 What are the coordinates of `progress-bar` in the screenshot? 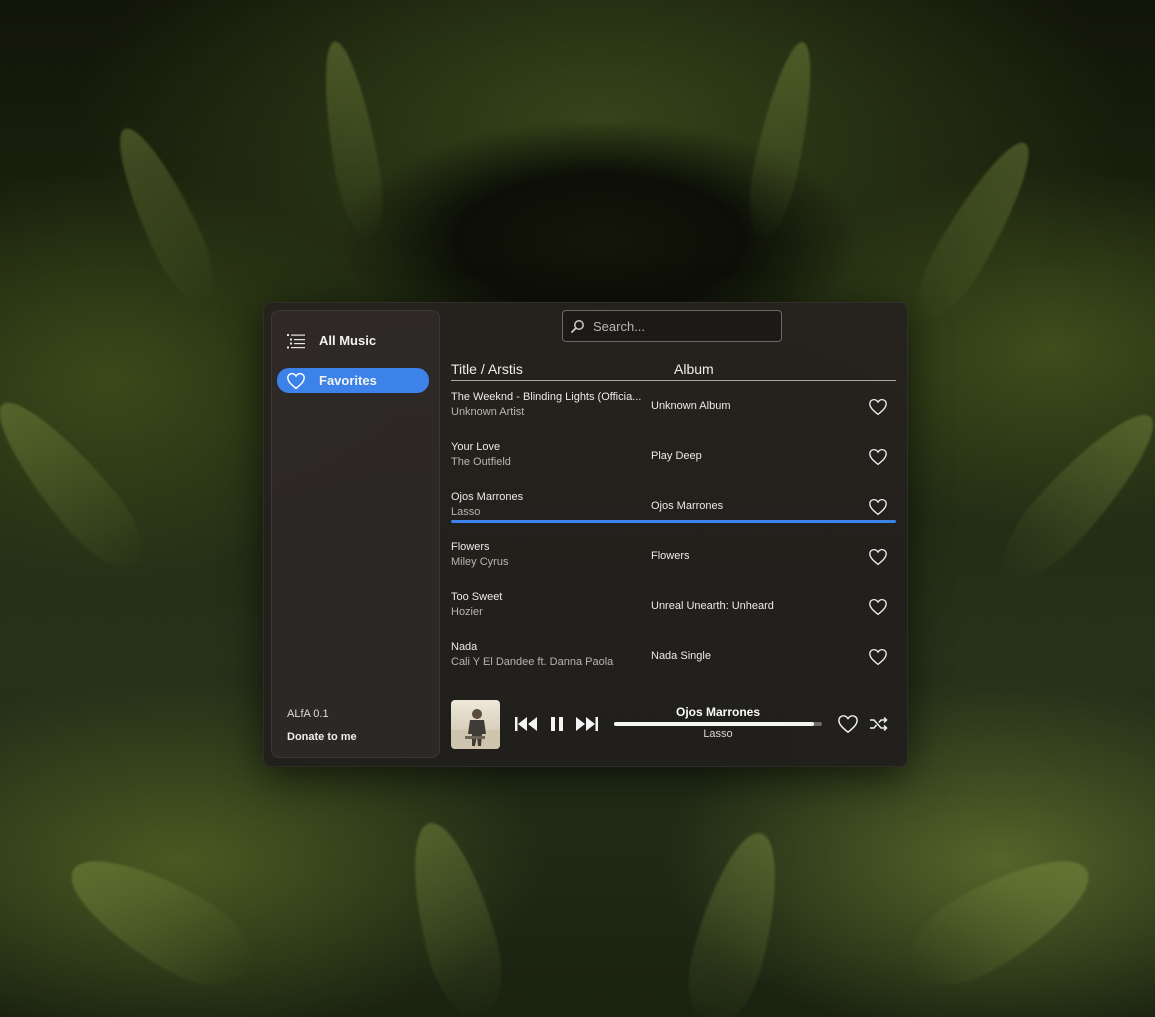 It's located at (718, 724).